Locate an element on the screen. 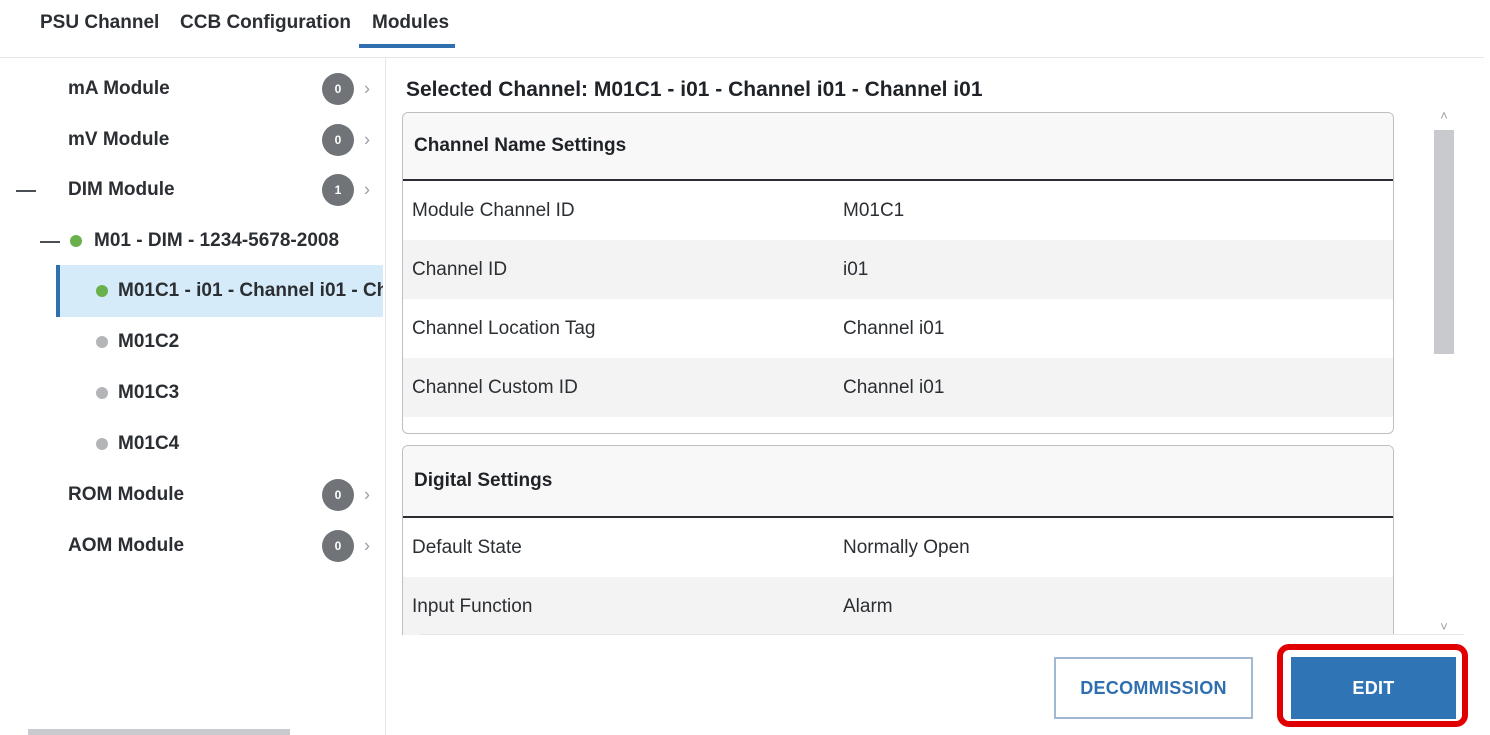 The image size is (1490, 735). content-vertical-scrollbar: ˄ ˅ is located at coordinates (1444, 371).